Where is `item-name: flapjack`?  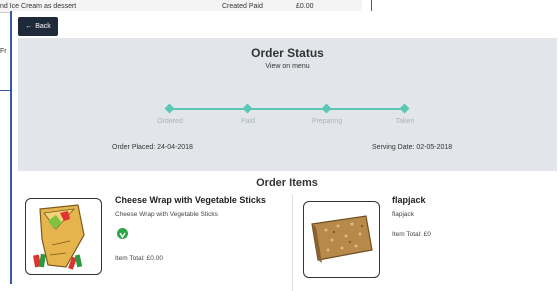
item-name: flapjack is located at coordinates (409, 200).